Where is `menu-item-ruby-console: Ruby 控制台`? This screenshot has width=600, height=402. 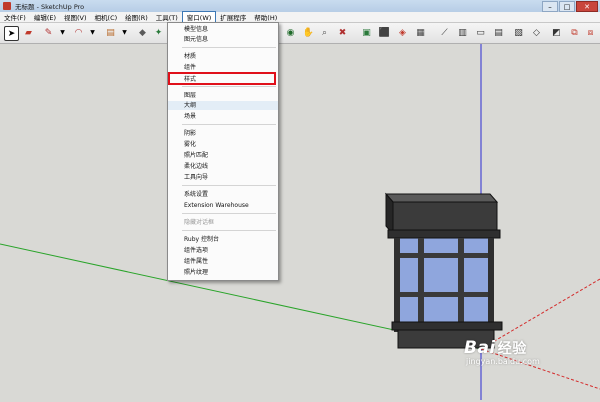 menu-item-ruby-console: Ruby 控制台 is located at coordinates (223, 239).